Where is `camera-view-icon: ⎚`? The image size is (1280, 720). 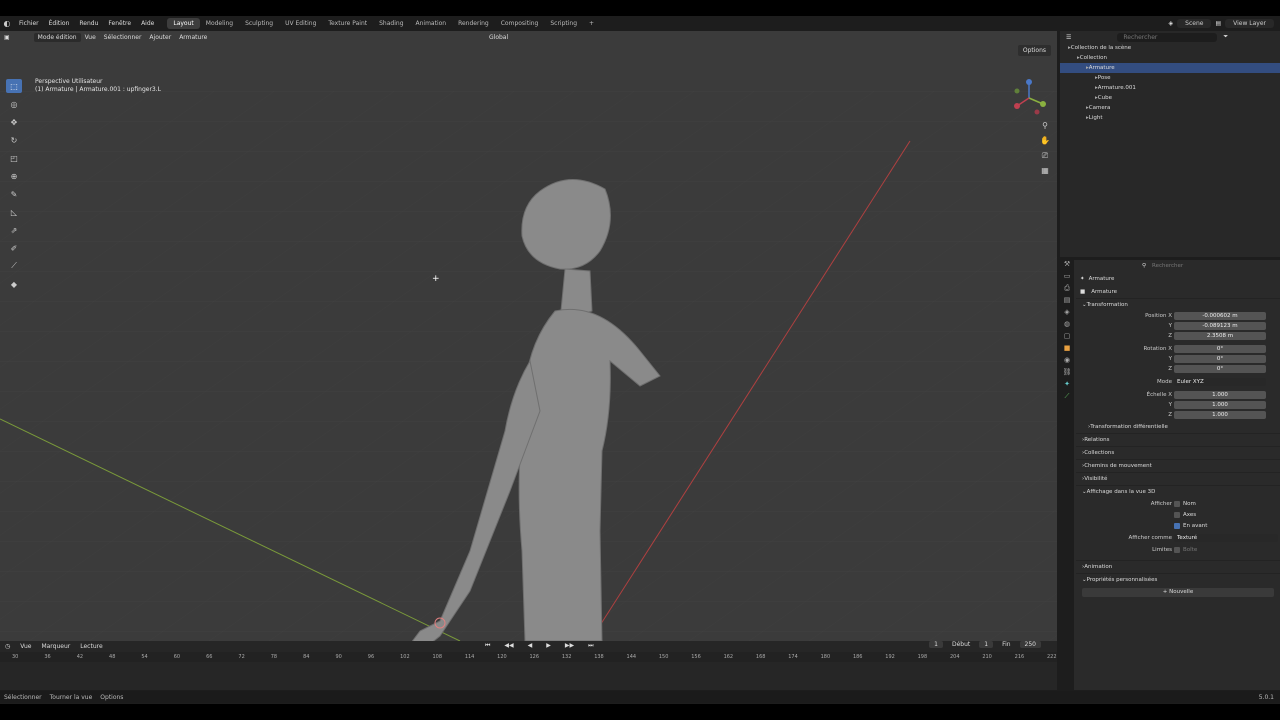
camera-view-icon: ⎚ is located at coordinates (1045, 157).